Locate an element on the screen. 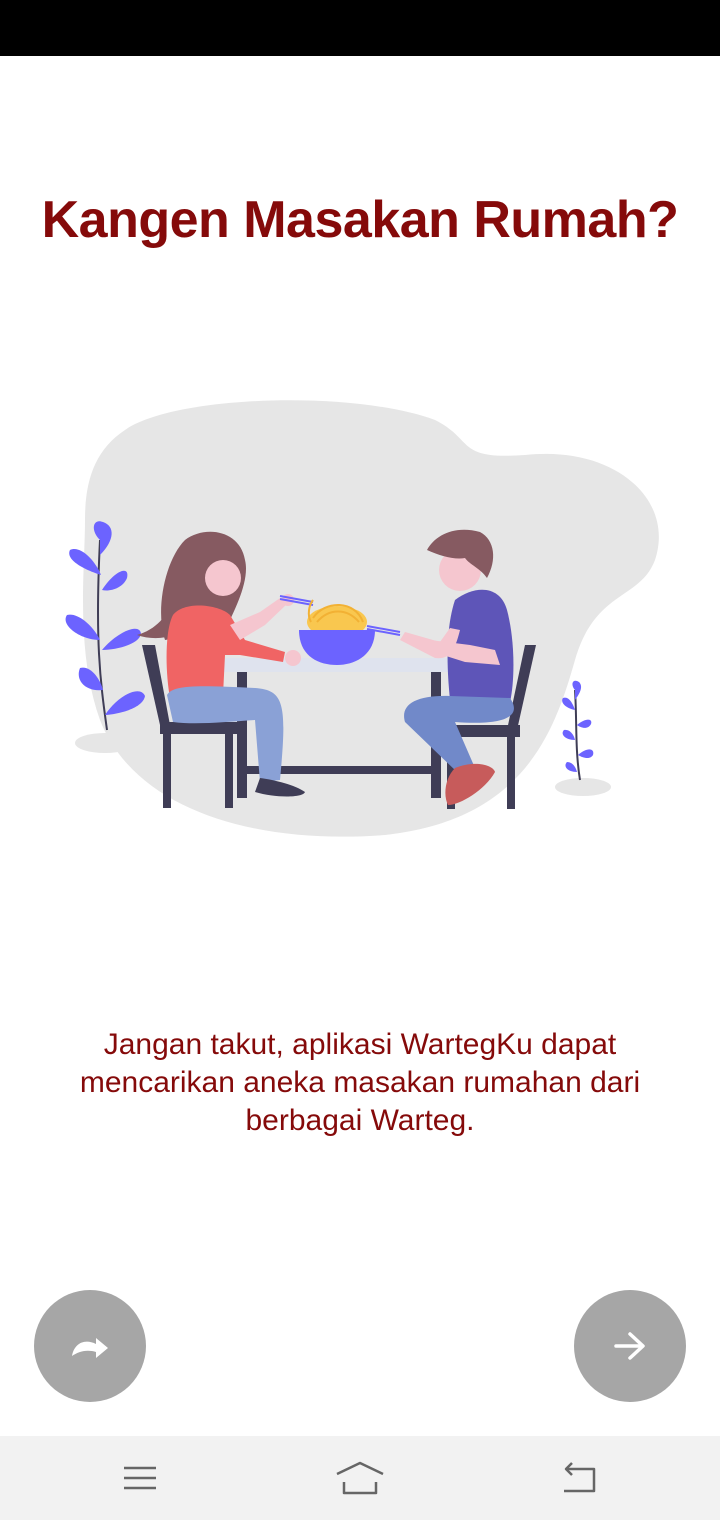 This screenshot has height=1520, width=720. nav-home-button is located at coordinates (360, 1478).